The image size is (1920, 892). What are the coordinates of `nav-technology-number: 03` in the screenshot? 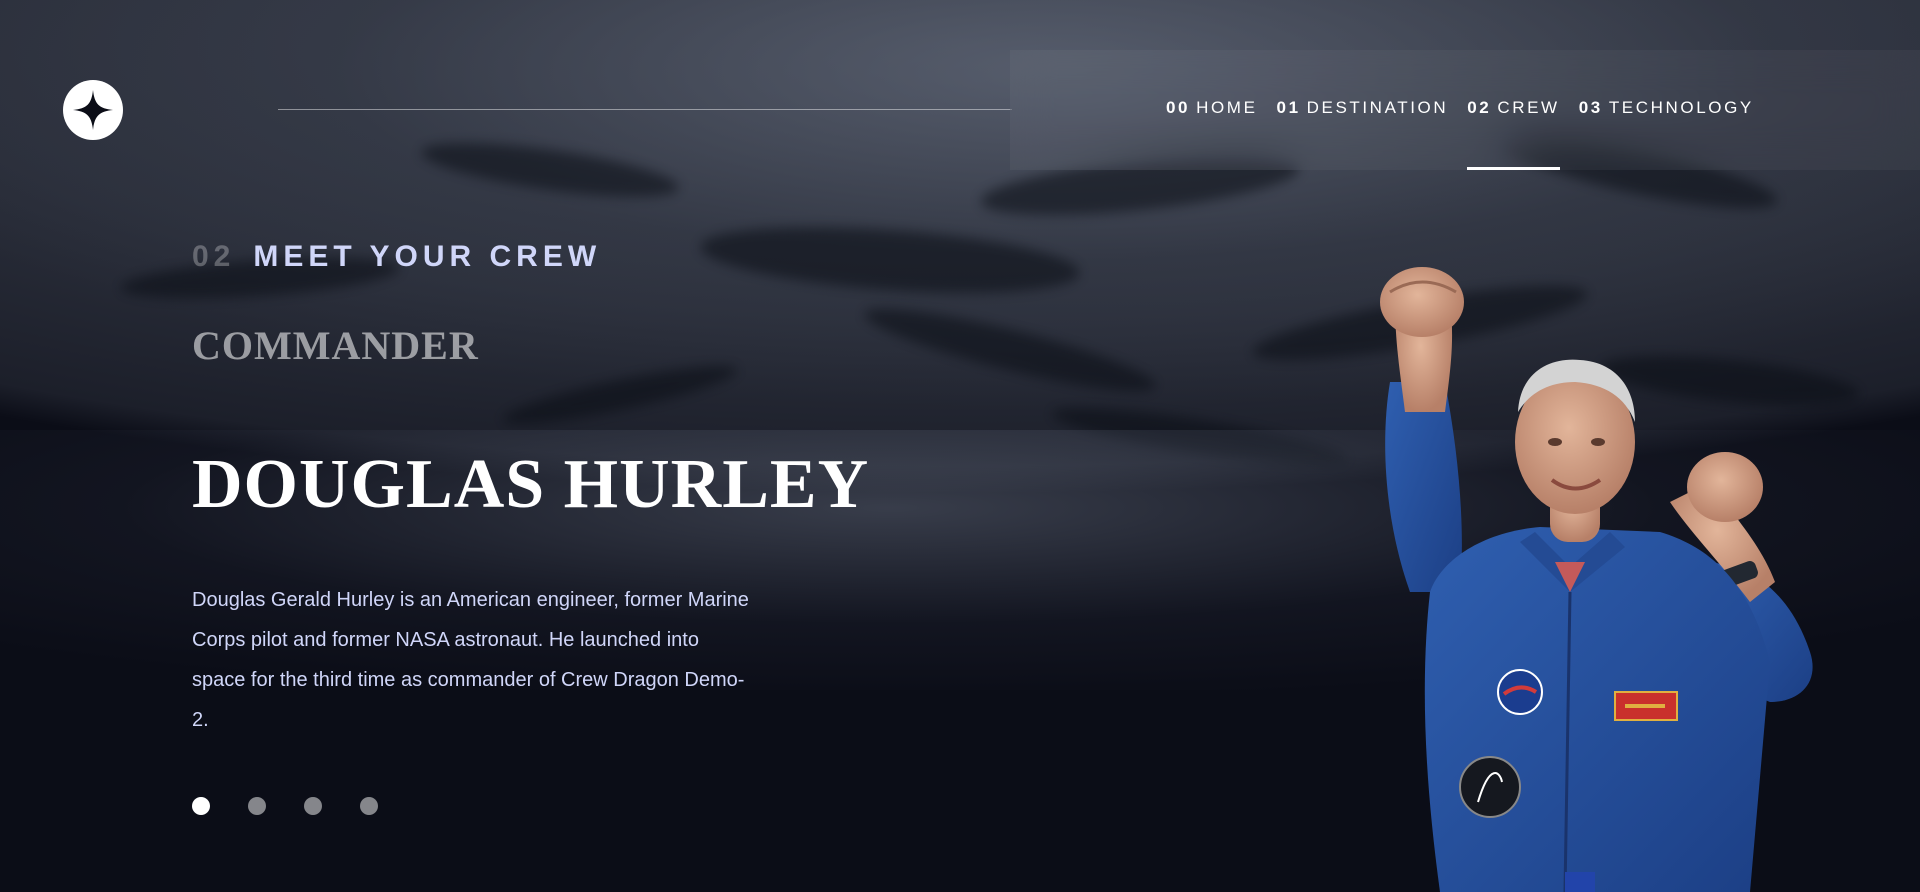 It's located at (1590, 107).